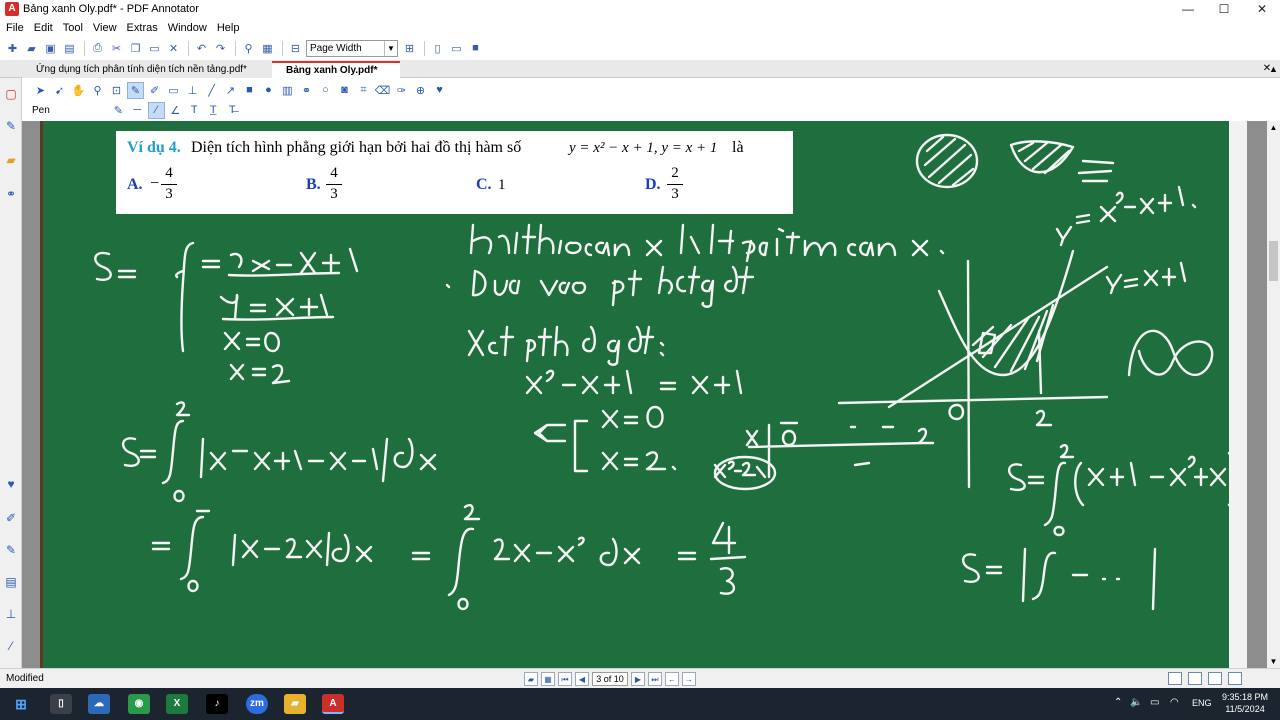 The width and height of the screenshot is (1280, 720). I want to click on single-page-view-icon: ▯, so click(437, 48).